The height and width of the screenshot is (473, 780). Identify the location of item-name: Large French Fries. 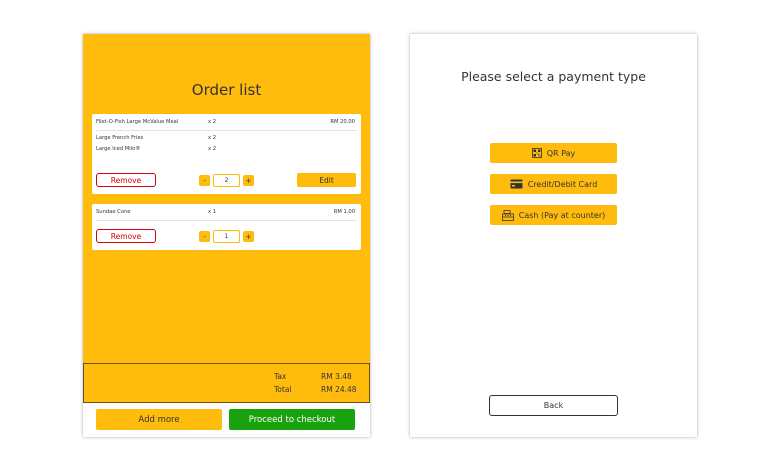
(120, 138).